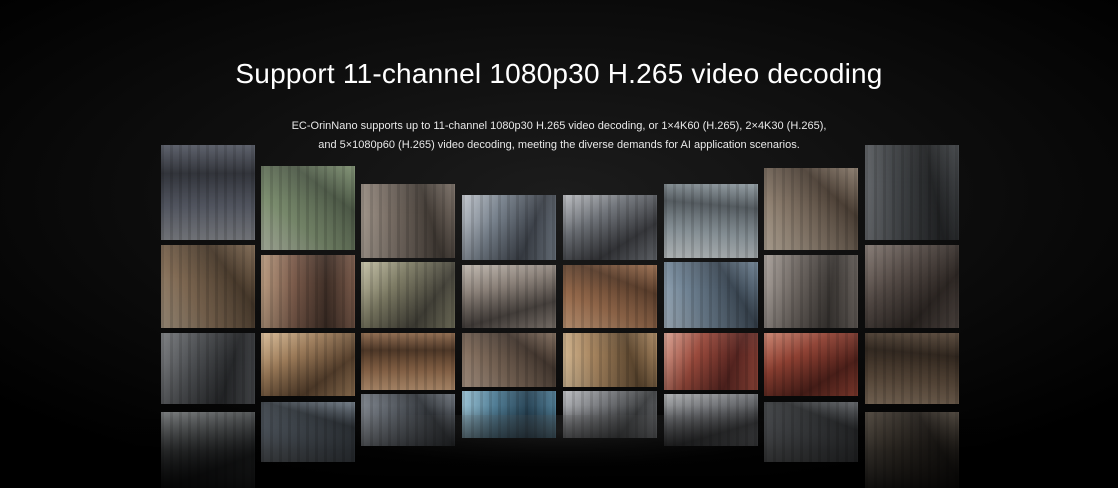 The width and height of the screenshot is (1118, 488). What do you see at coordinates (811, 291) in the screenshot?
I see `video-feed-shop-interior` at bounding box center [811, 291].